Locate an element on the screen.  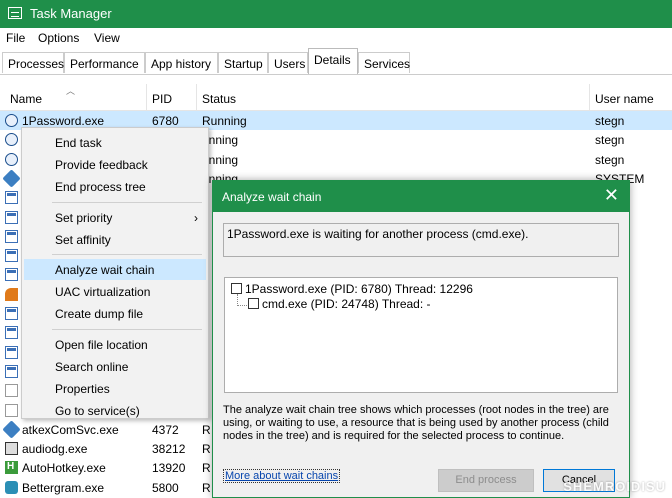
tab-performance: Performance is located at coordinates (104, 62).